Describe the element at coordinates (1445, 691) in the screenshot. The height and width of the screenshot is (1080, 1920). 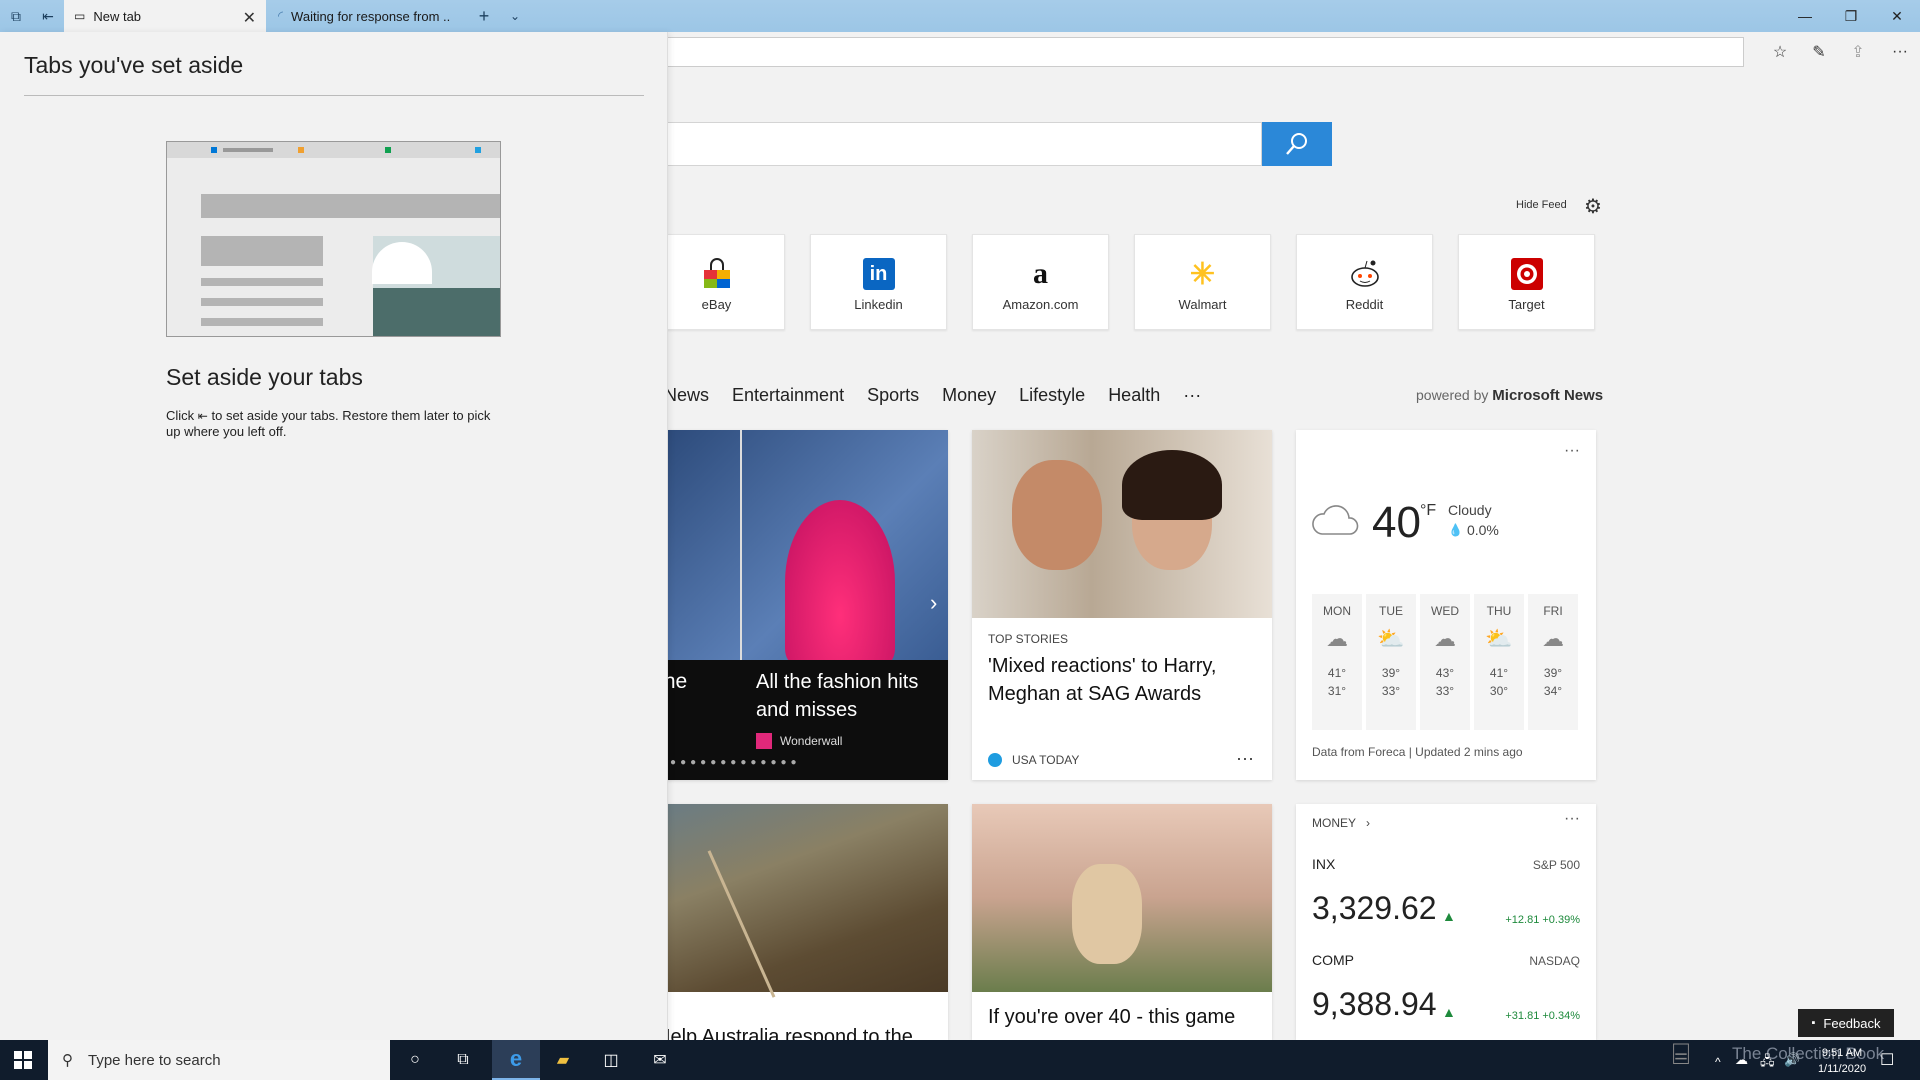
I see `forecast-low: 33°` at that location.